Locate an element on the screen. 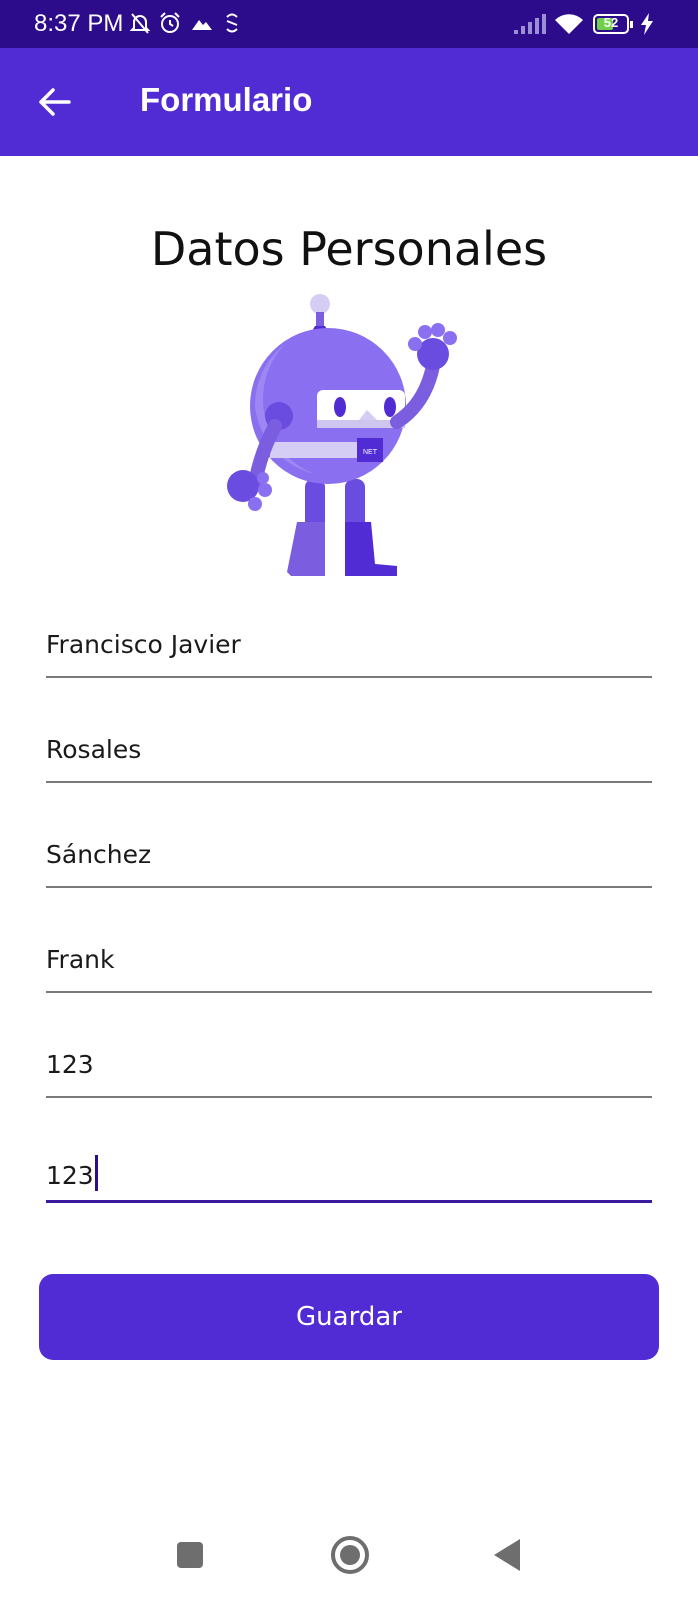 The height and width of the screenshot is (1600, 698). field-underline-focused is located at coordinates (349, 1201).